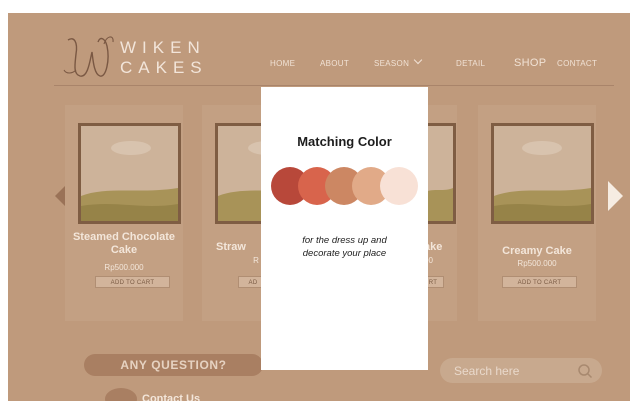 The width and height of the screenshot is (637, 403). What do you see at coordinates (344, 253) in the screenshot?
I see `modal-description-line: decorate your place` at bounding box center [344, 253].